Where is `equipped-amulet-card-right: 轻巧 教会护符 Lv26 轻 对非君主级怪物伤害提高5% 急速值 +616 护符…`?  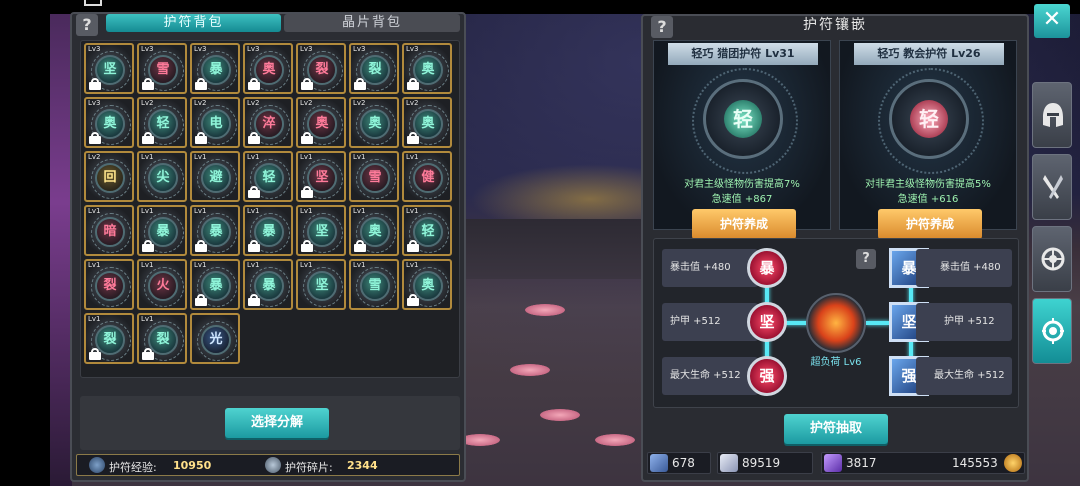 equipped-amulet-card-right: 轻巧 教会护符 Lv26 轻 对非君主级怪物伤害提高5% 急速值 +616 护符… is located at coordinates (928, 139).